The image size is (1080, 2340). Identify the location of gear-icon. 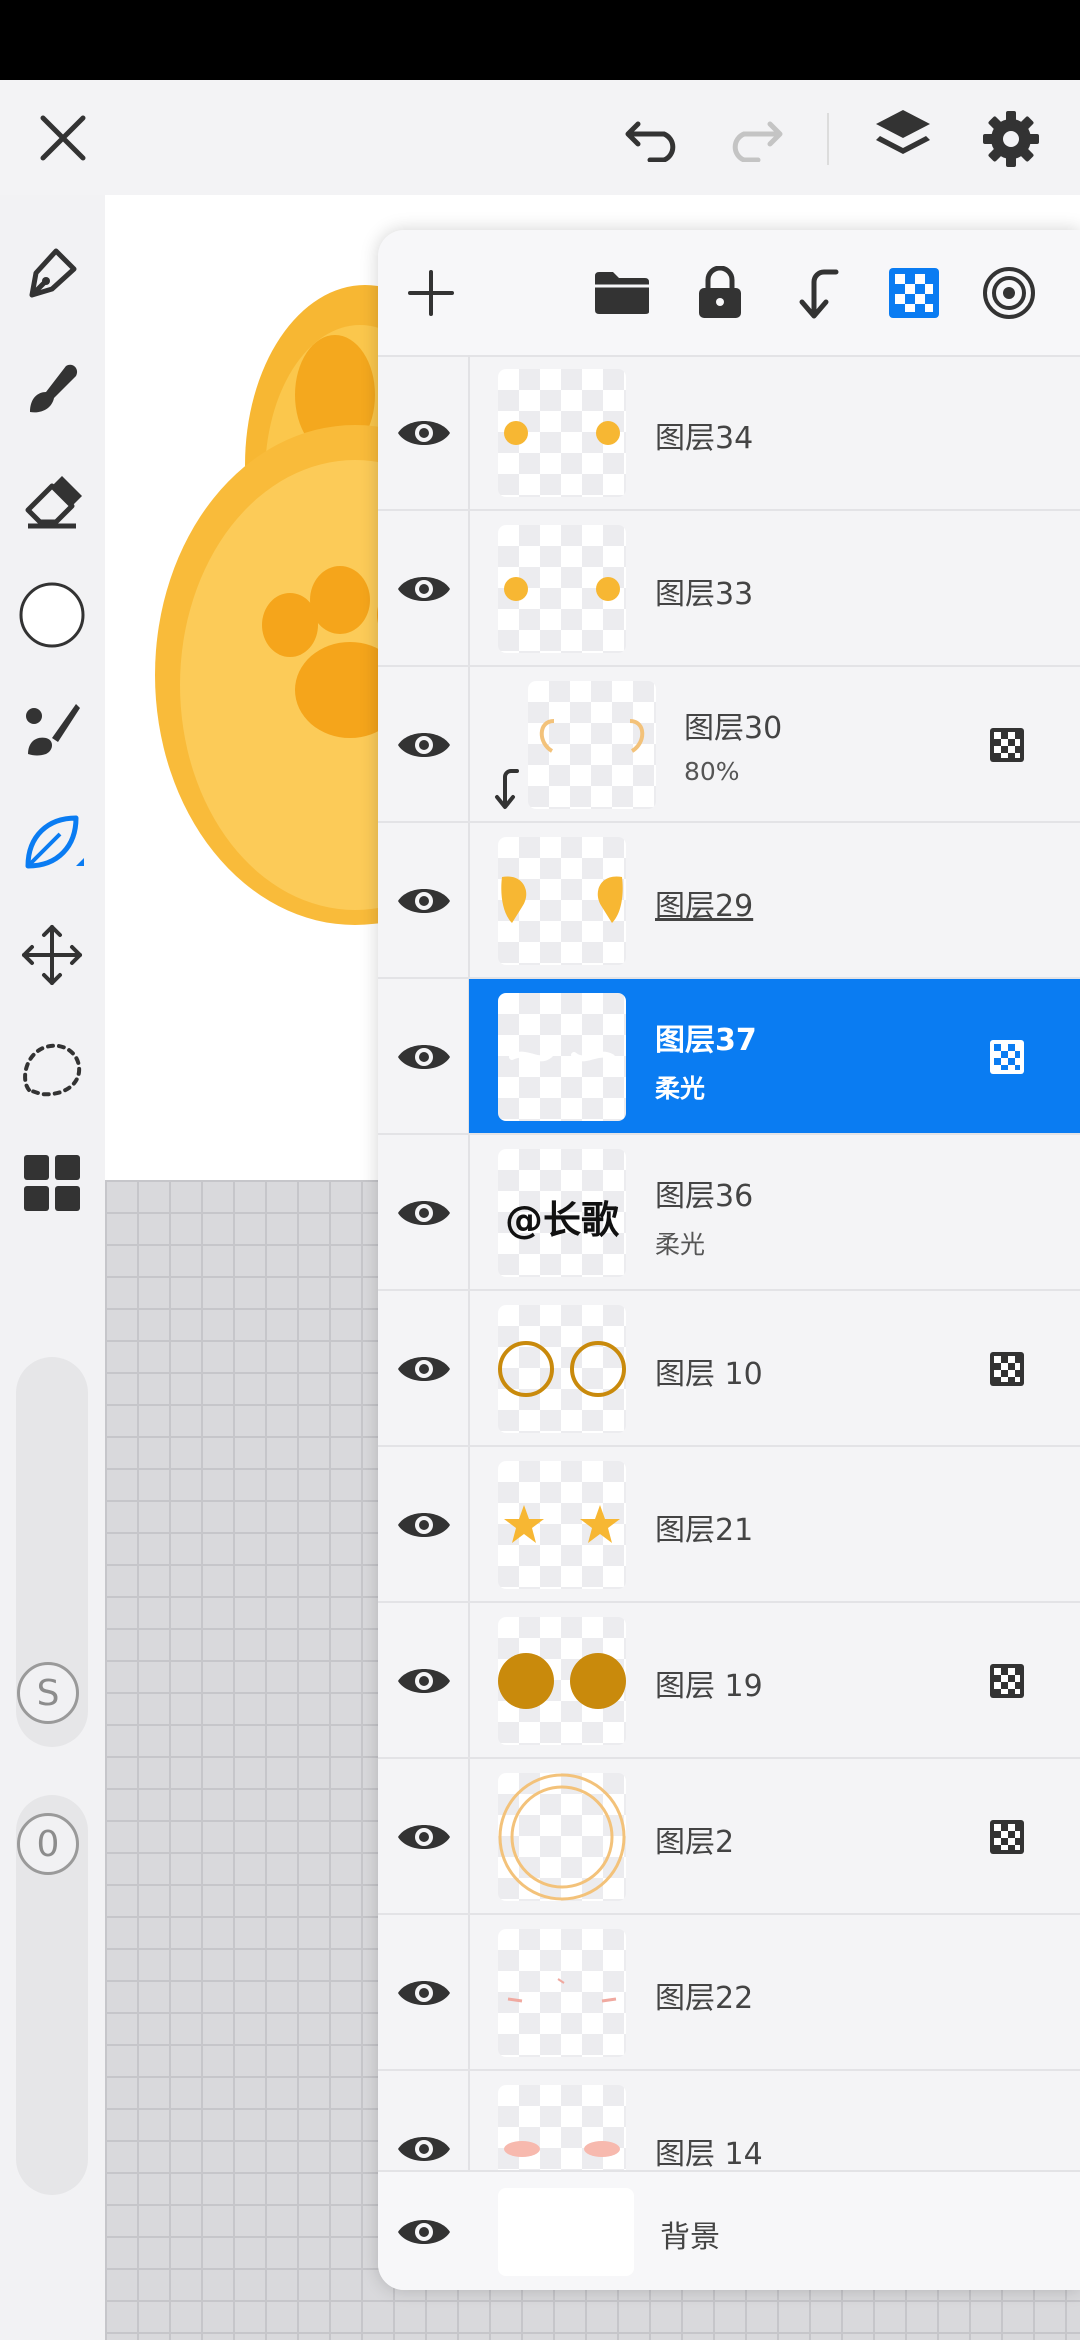
(1011, 139).